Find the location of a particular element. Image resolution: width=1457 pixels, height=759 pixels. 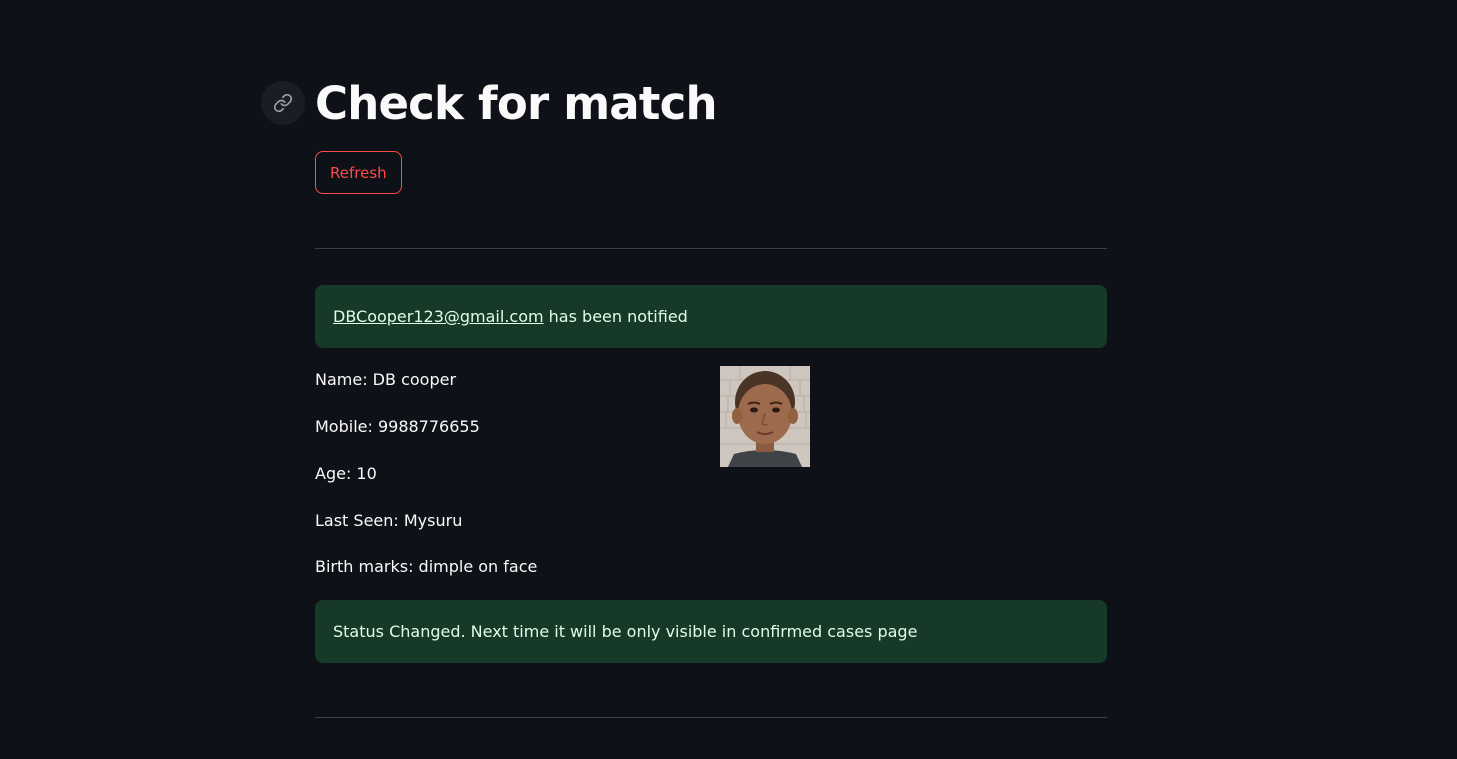

person-photo is located at coordinates (765, 416).